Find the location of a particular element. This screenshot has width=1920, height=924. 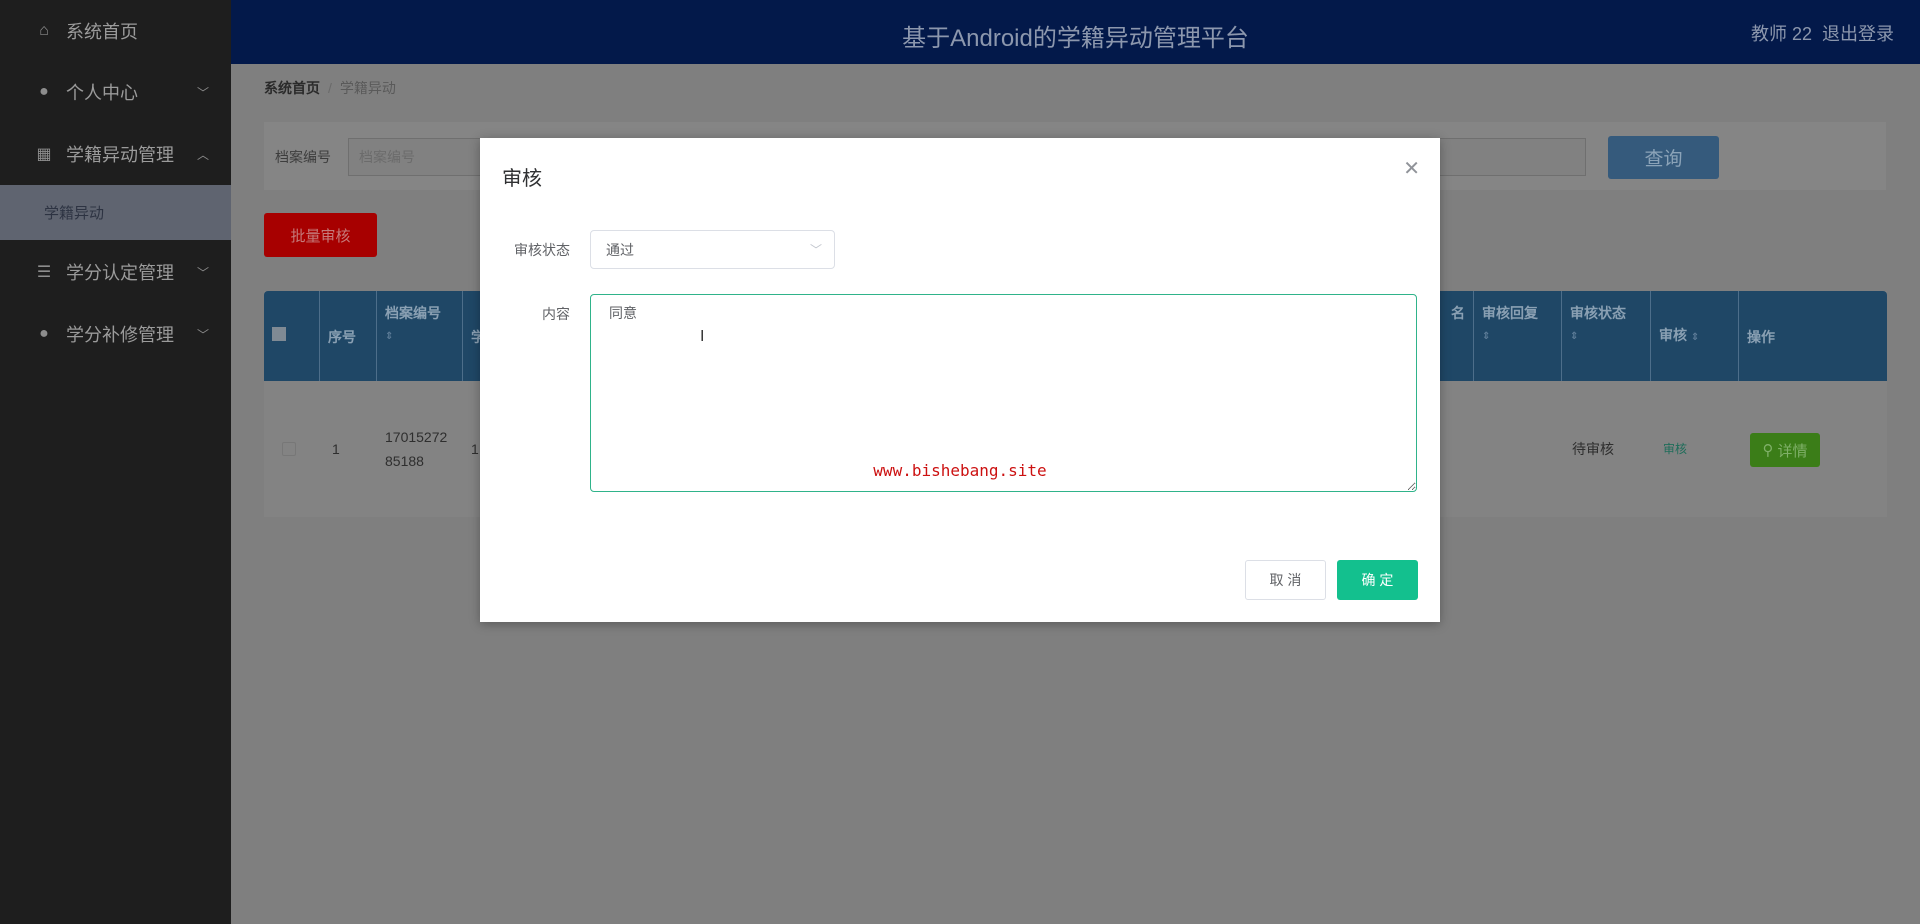

list-icon: ☰ is located at coordinates (44, 272).